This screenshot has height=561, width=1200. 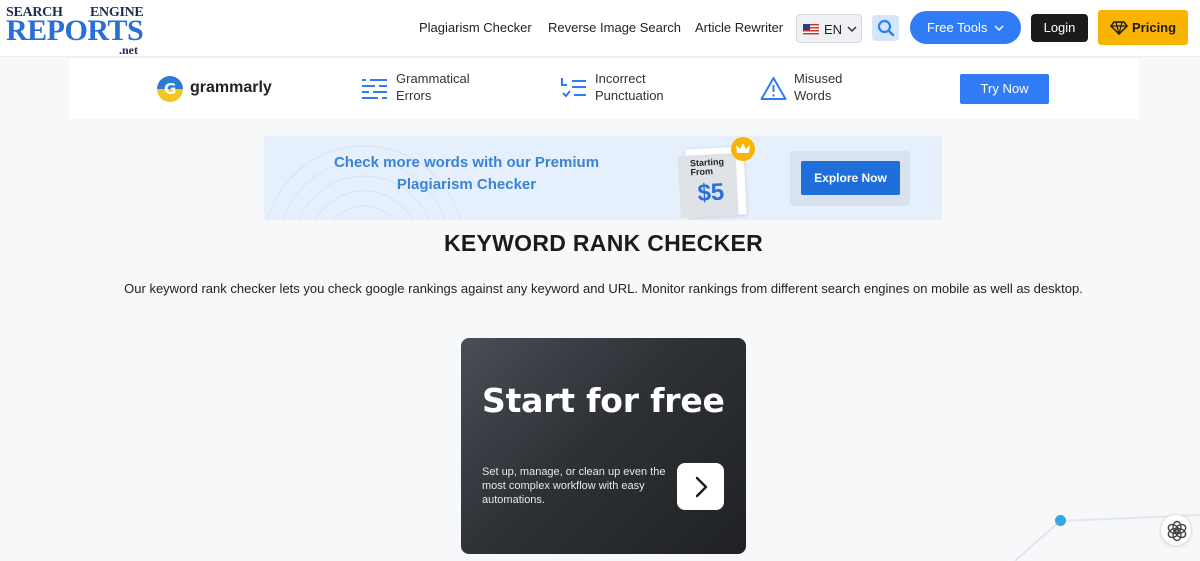 What do you see at coordinates (614, 27) in the screenshot?
I see `nav-reverse-image-search: Reverse Image Search` at bounding box center [614, 27].